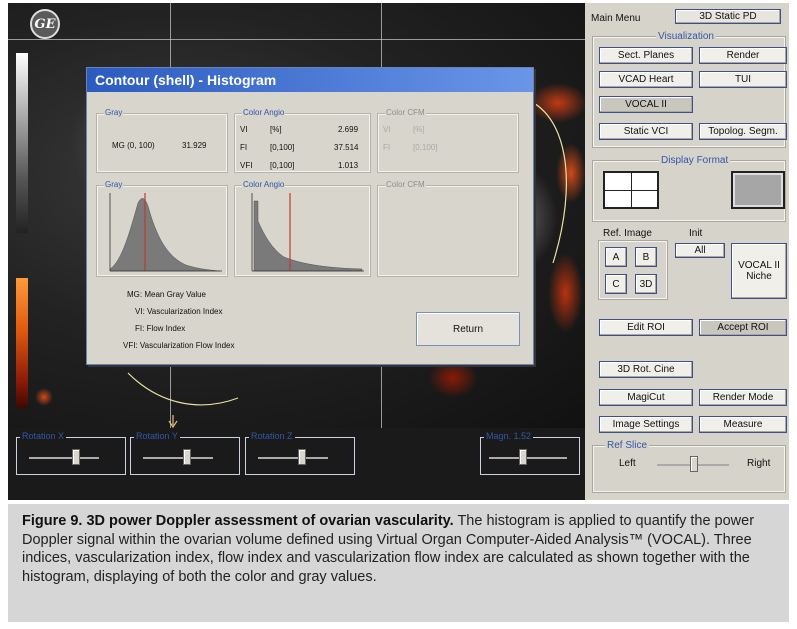 This screenshot has height=629, width=797. What do you see at coordinates (758, 190) in the screenshot?
I see `single-layout-icon` at bounding box center [758, 190].